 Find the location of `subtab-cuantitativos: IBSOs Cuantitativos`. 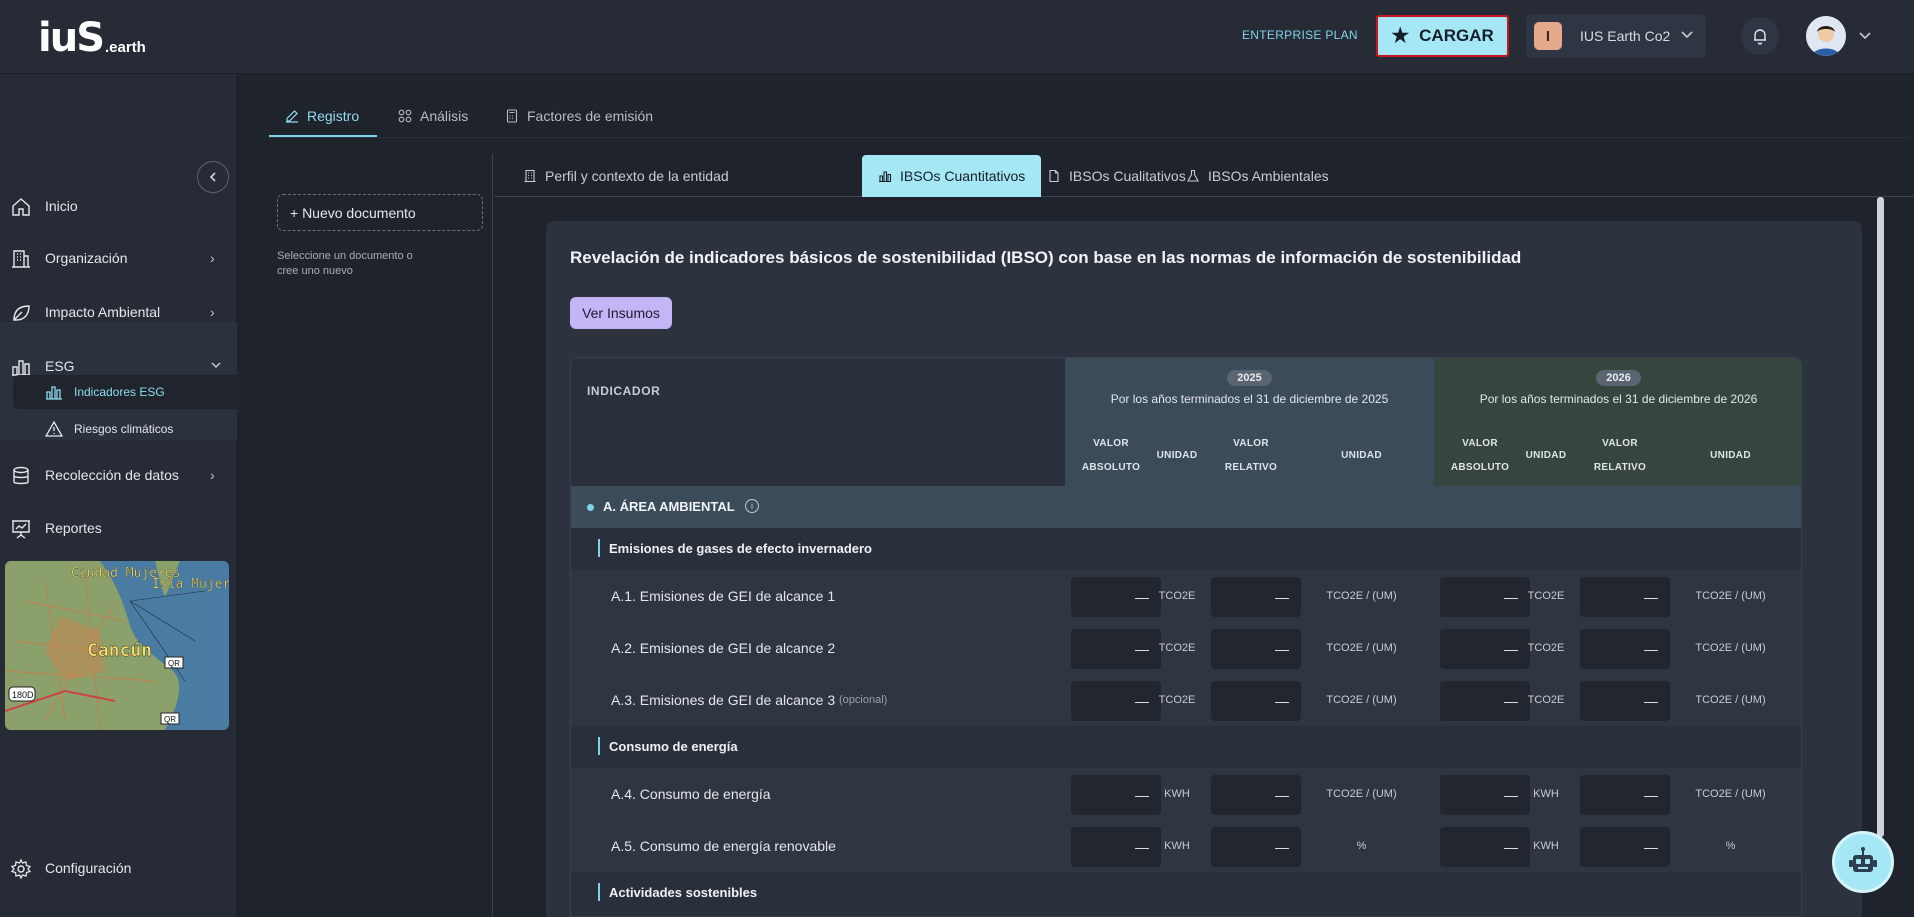

subtab-cuantitativos: IBSOs Cuantitativos is located at coordinates (952, 176).